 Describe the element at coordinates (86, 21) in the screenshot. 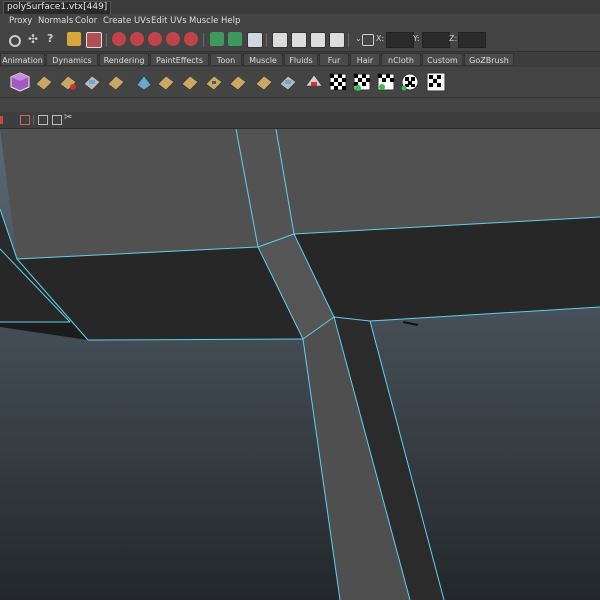

I see `menu-color: Color` at that location.